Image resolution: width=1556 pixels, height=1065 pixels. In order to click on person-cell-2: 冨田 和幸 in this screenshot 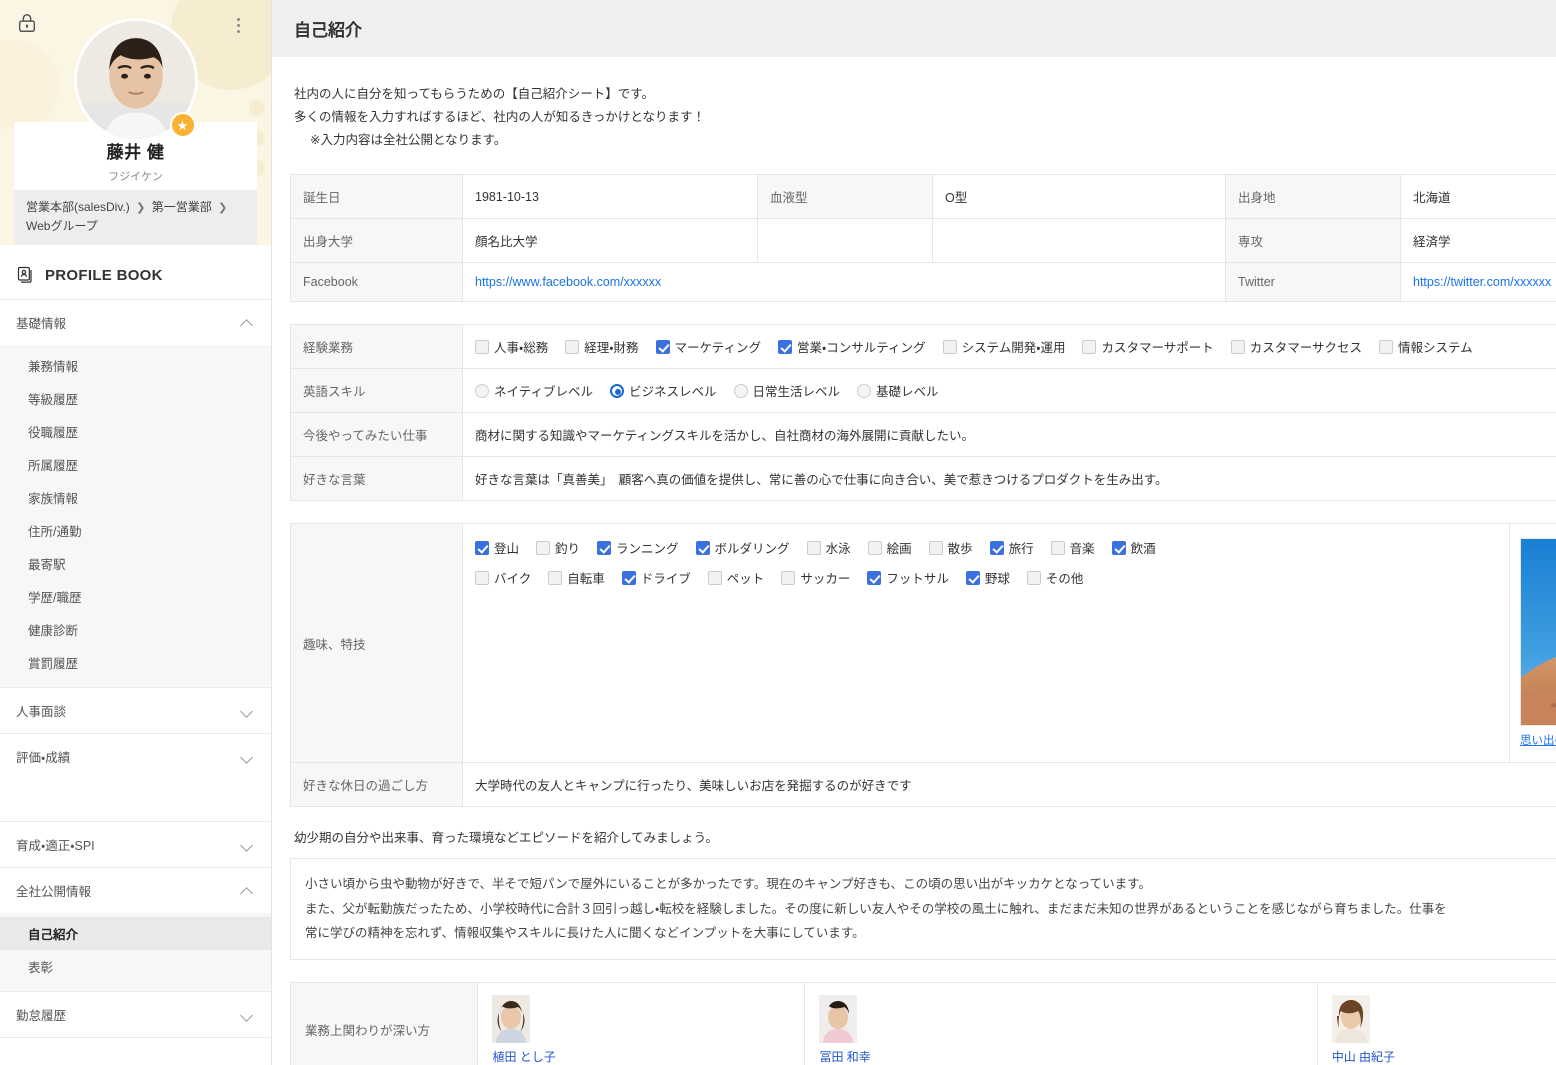, I will do `click(1061, 1023)`.